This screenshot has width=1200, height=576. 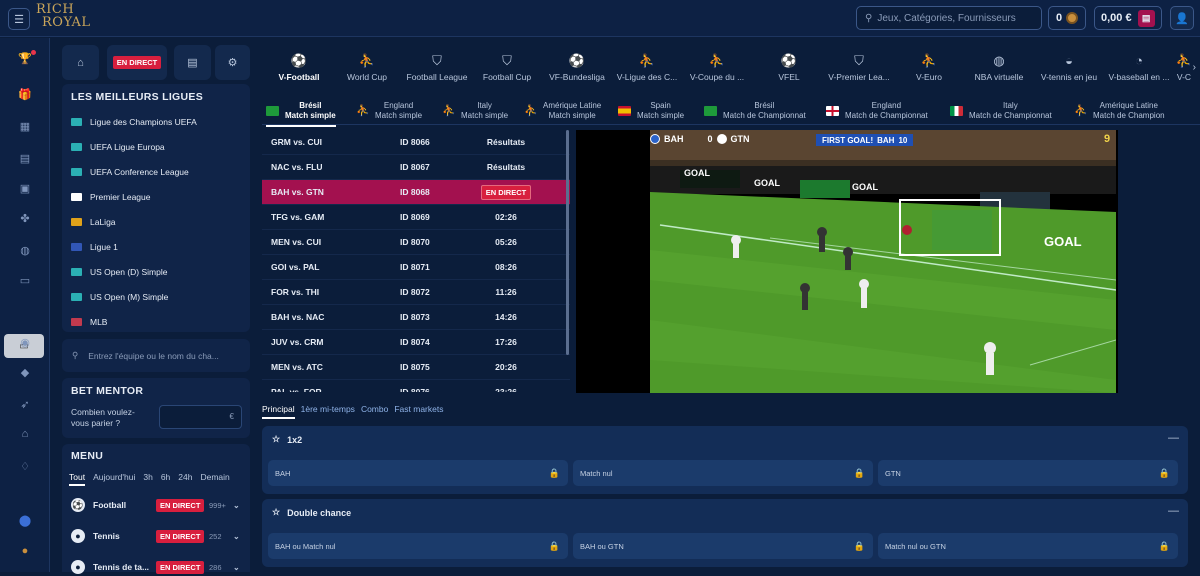 I want to click on league-item: MLB, so click(x=89, y=322).